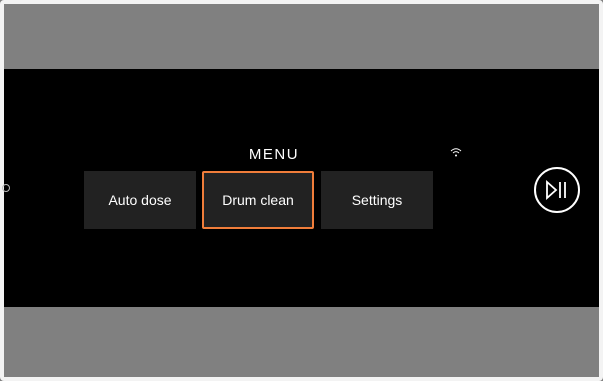 This screenshot has height=381, width=603. Describe the element at coordinates (140, 200) in the screenshot. I see `auto-dose-button: Auto dose` at that location.